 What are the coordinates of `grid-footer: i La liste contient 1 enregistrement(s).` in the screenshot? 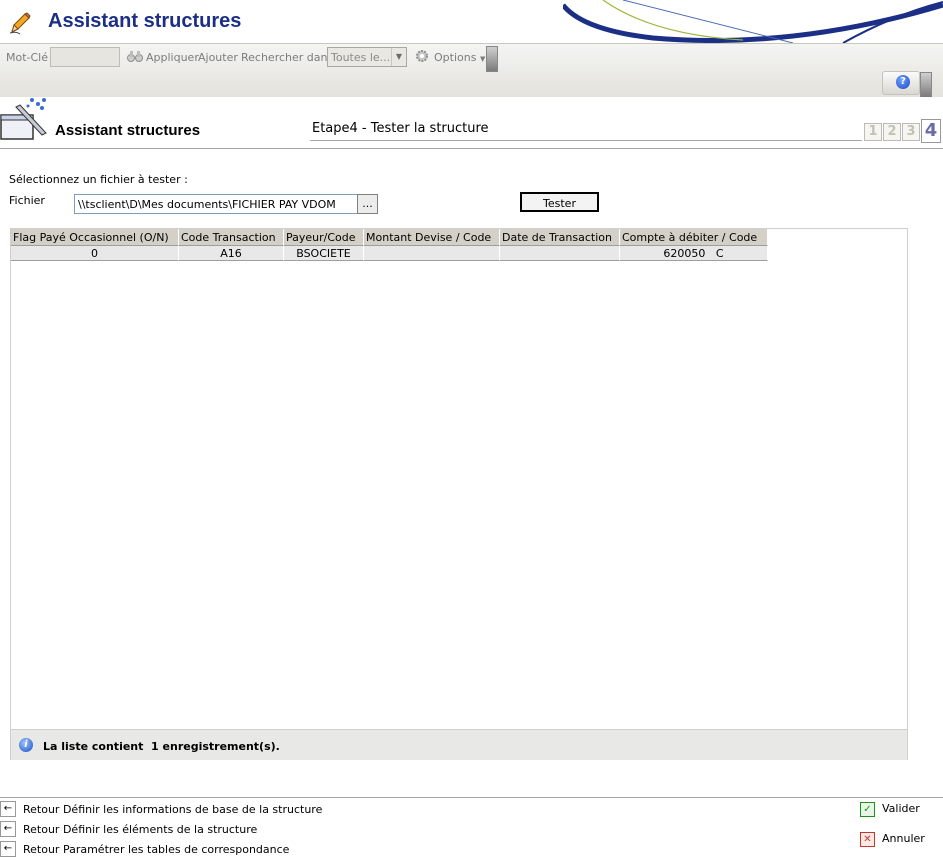 It's located at (459, 744).